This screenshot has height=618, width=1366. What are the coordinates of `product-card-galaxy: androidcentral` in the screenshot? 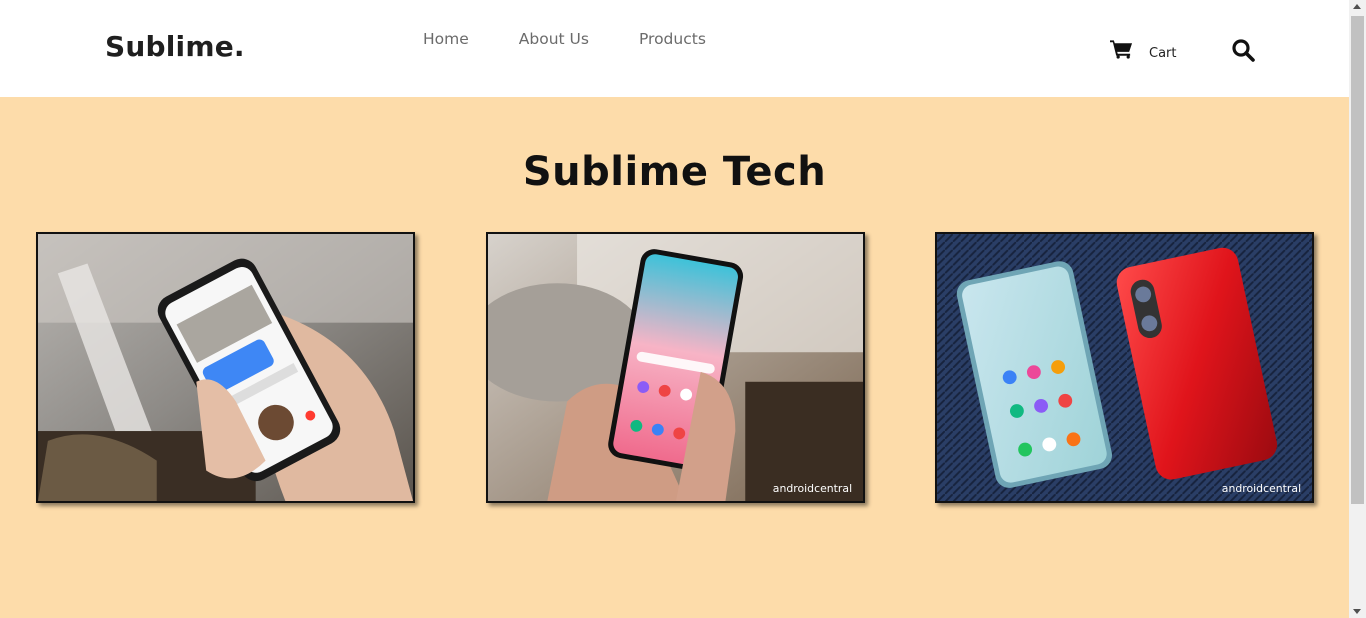 It's located at (675, 367).